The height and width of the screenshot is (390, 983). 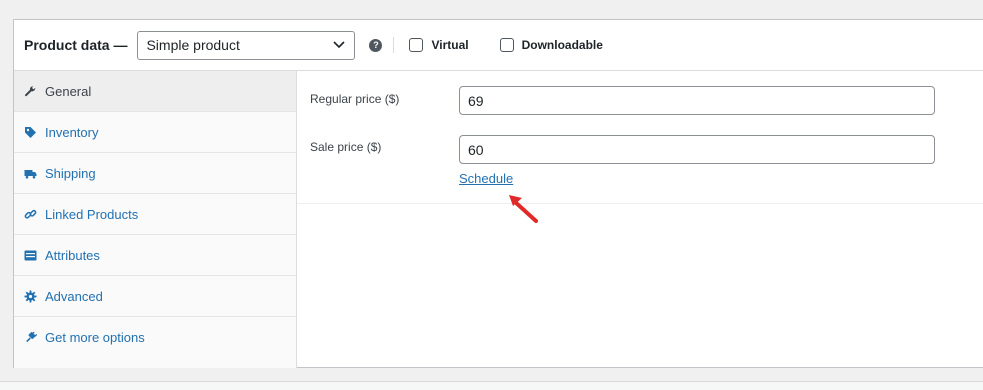 What do you see at coordinates (95, 337) in the screenshot?
I see `tab-get-more-options-label: Get more options` at bounding box center [95, 337].